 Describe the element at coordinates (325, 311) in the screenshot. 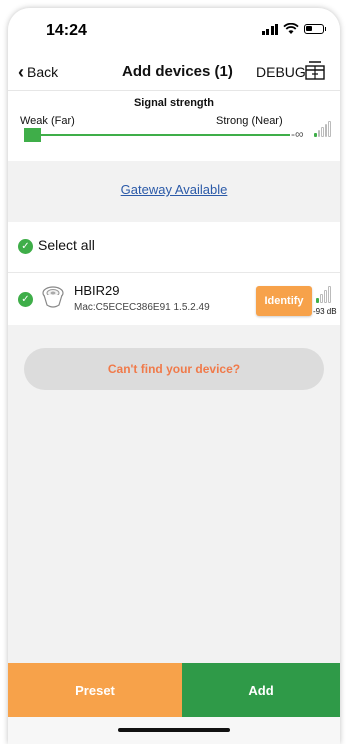

I see `device-rssi: -93 dB` at that location.